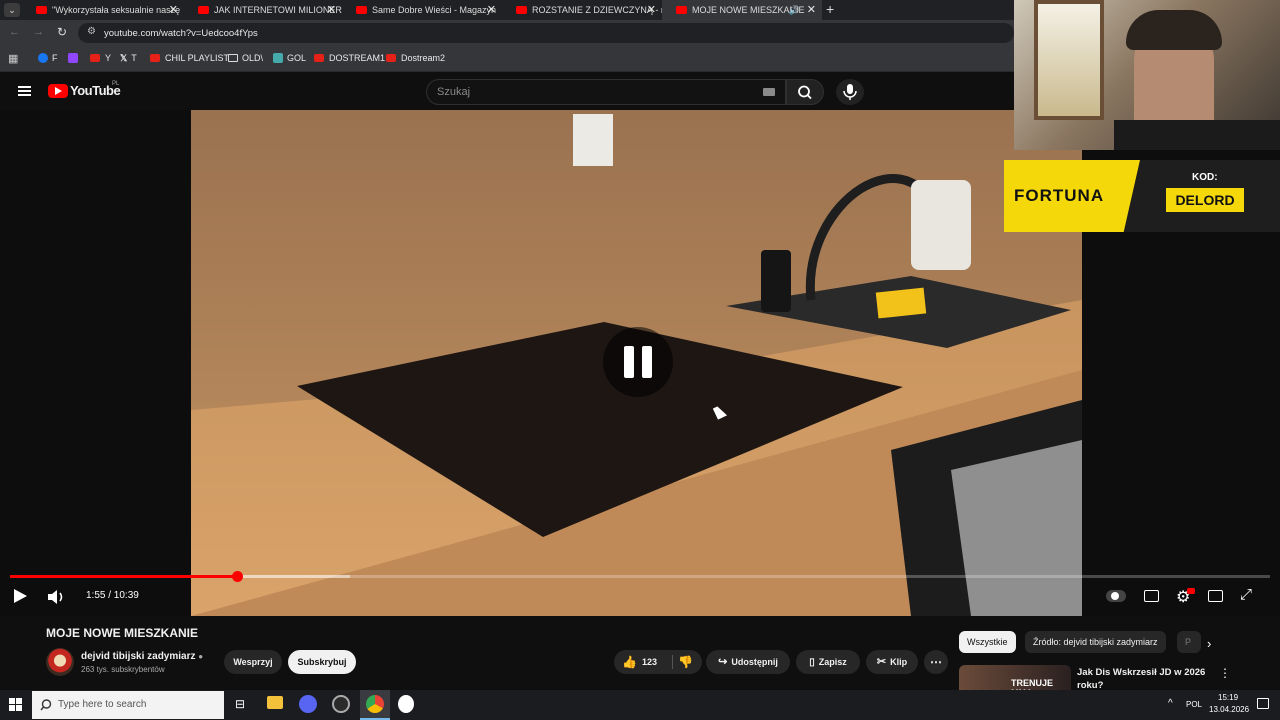 This screenshot has width=1280, height=720. Describe the element at coordinates (91, 31) in the screenshot. I see `site-info-icon: ⚙` at that location.